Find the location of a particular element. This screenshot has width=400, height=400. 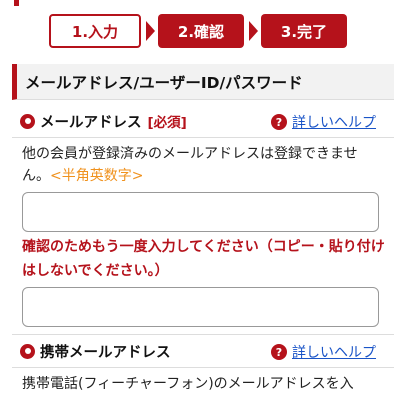

email-confirm-instruction: 確認のためもう一度入力してください（コピー・貼り付けはしないでください。） is located at coordinates (203, 259).